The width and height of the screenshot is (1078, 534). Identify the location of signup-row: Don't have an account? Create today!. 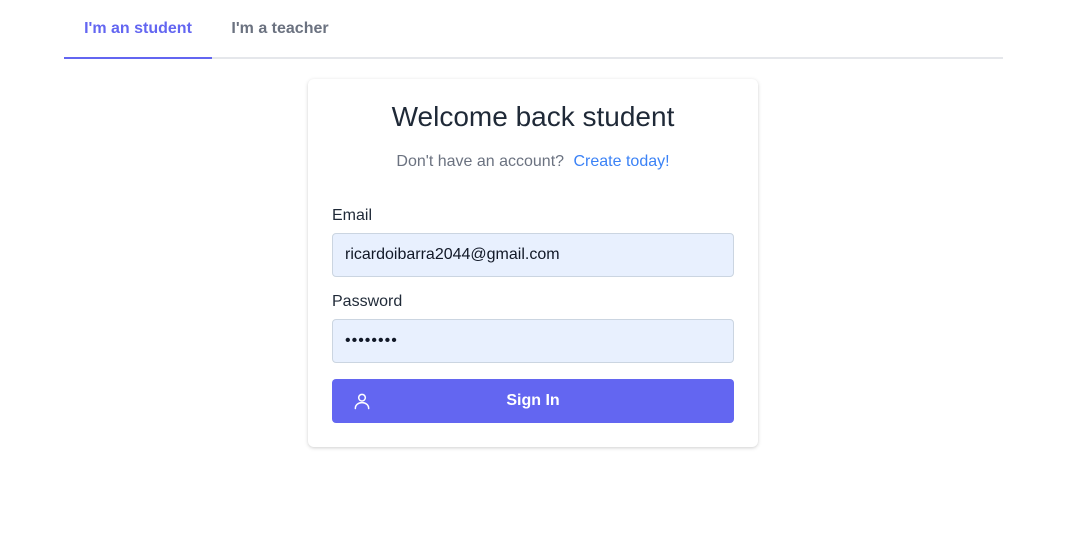
(533, 162).